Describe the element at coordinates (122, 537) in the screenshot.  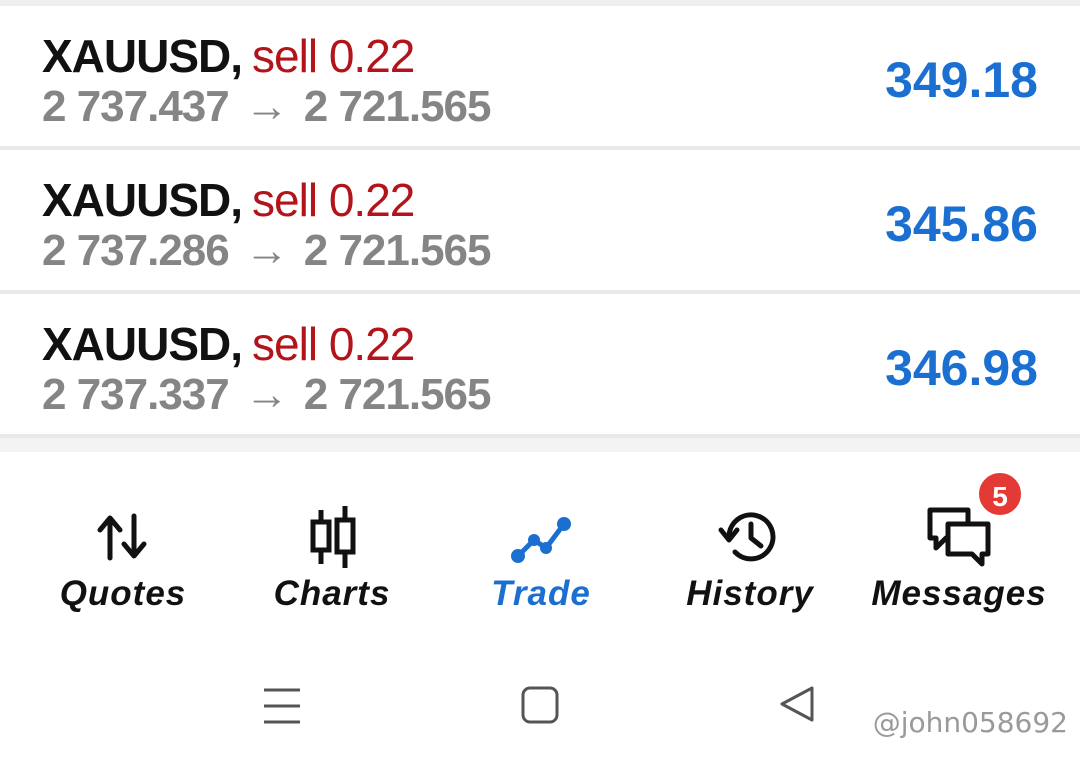
I see `quotes-arrows-icon` at that location.